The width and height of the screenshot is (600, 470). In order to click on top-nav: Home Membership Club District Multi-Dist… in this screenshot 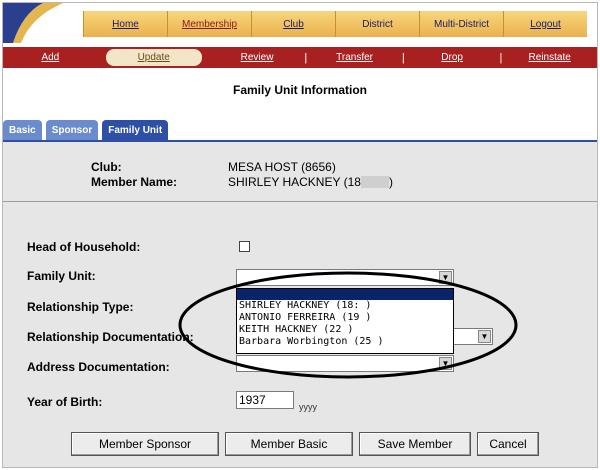, I will do `click(300, 23)`.